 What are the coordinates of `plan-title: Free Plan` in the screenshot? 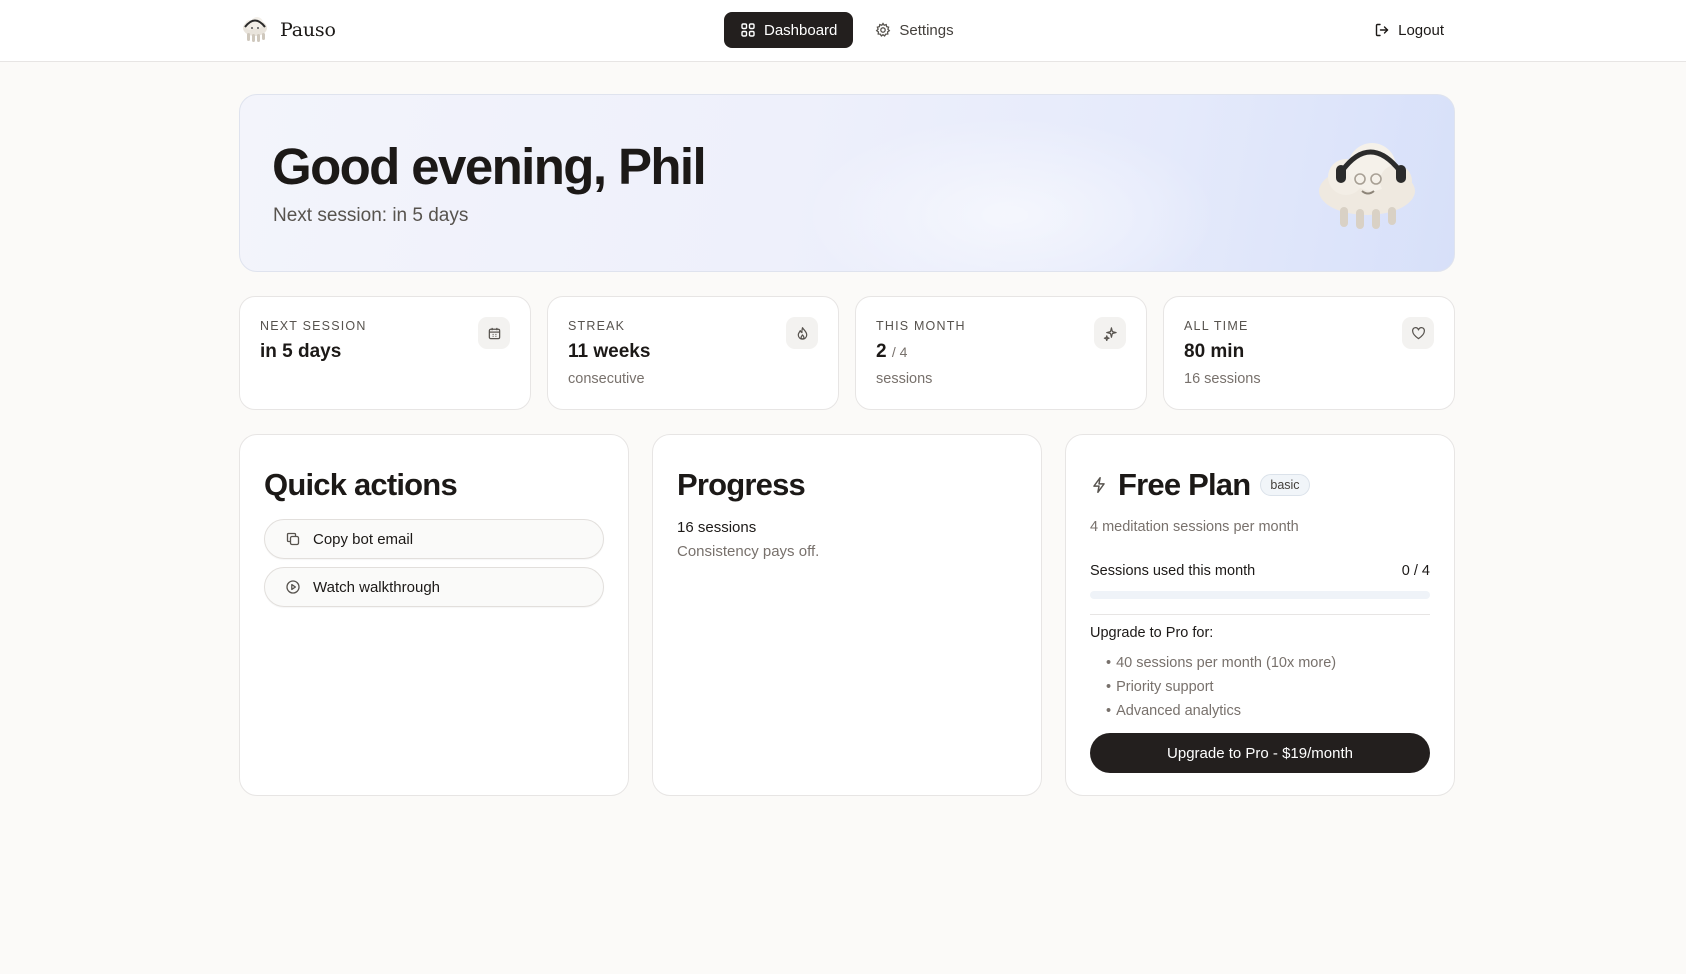 It's located at (1184, 484).